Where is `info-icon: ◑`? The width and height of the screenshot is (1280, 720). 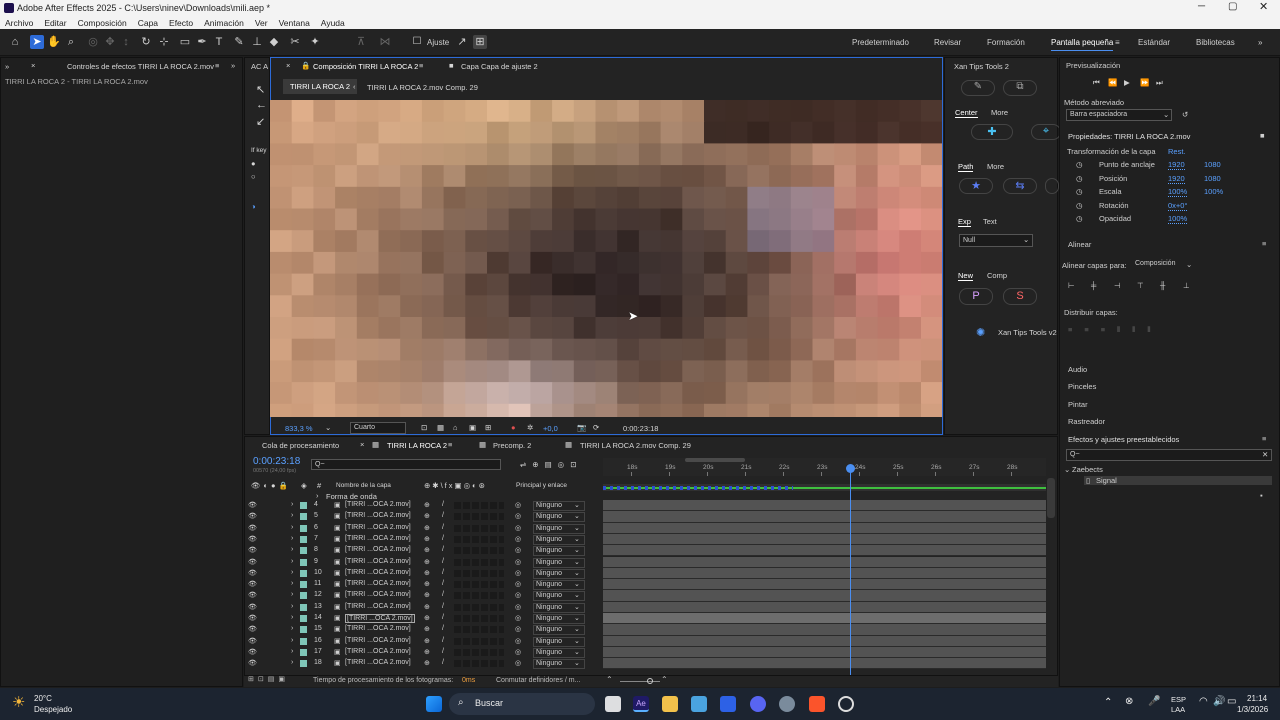
info-icon: ◑ is located at coordinates (253, 206).